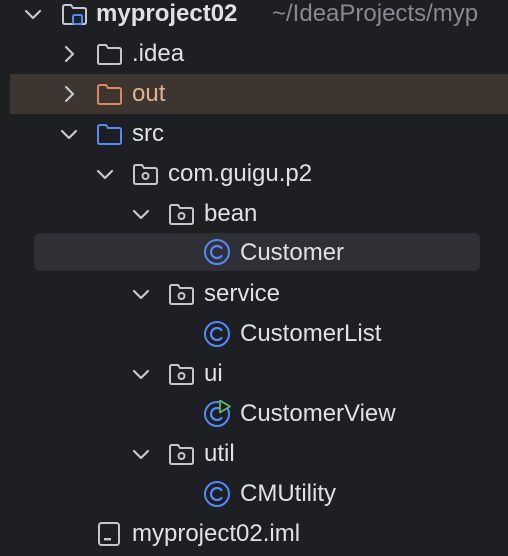  What do you see at coordinates (254, 454) in the screenshot?
I see `tree-row-util: util` at bounding box center [254, 454].